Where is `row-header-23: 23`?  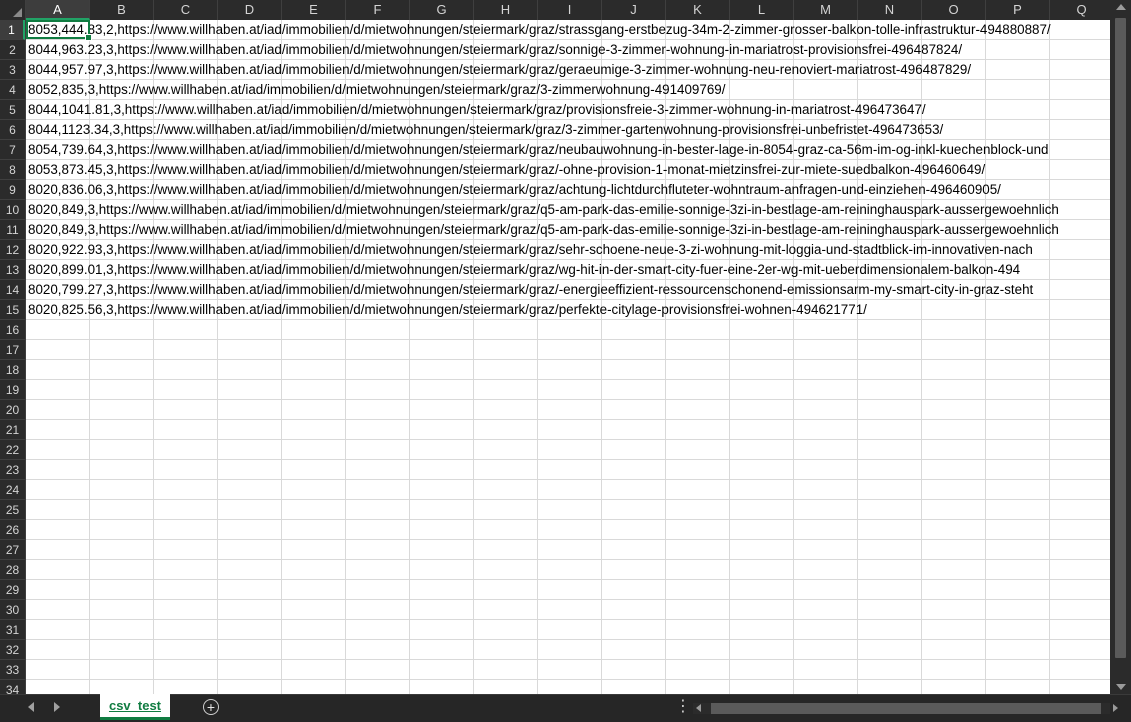
row-header-23: 23 is located at coordinates (12, 470).